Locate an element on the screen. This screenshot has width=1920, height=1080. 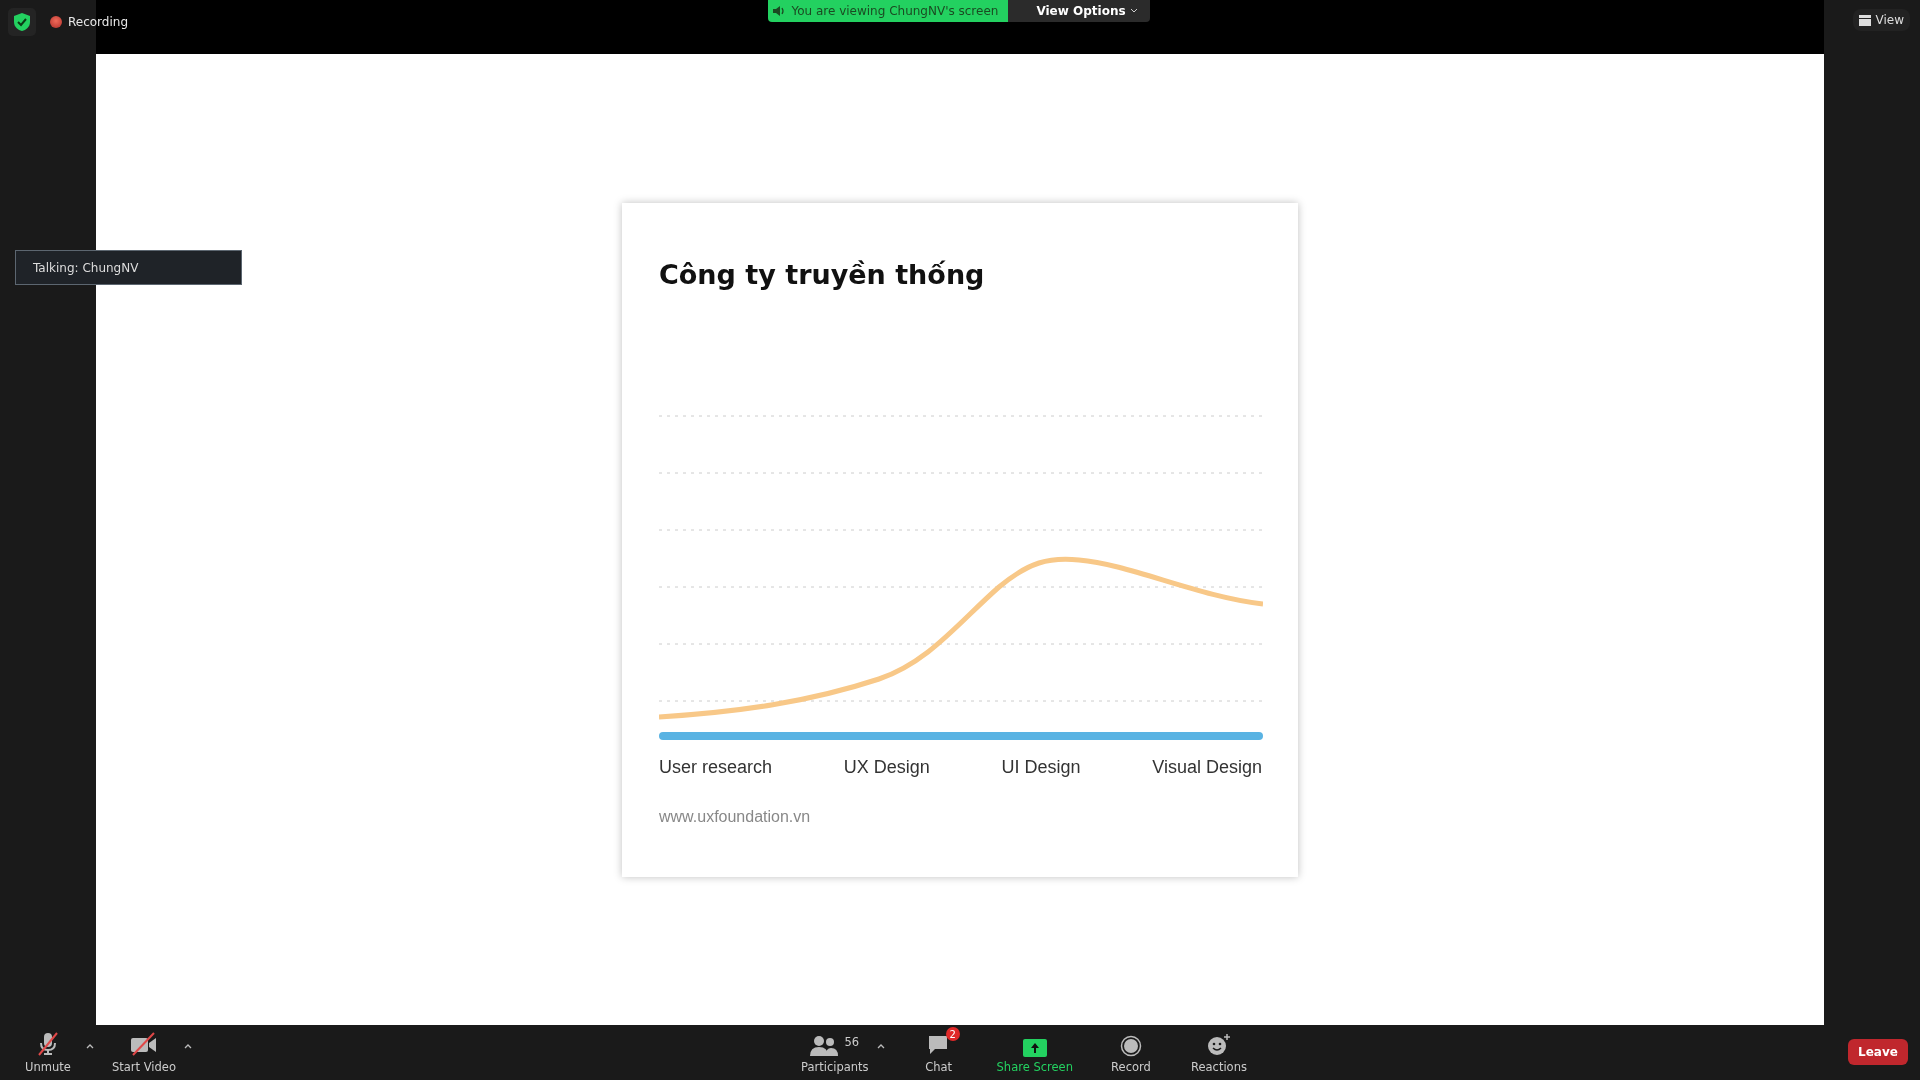
axis-label: Visual Design is located at coordinates (1207, 767).